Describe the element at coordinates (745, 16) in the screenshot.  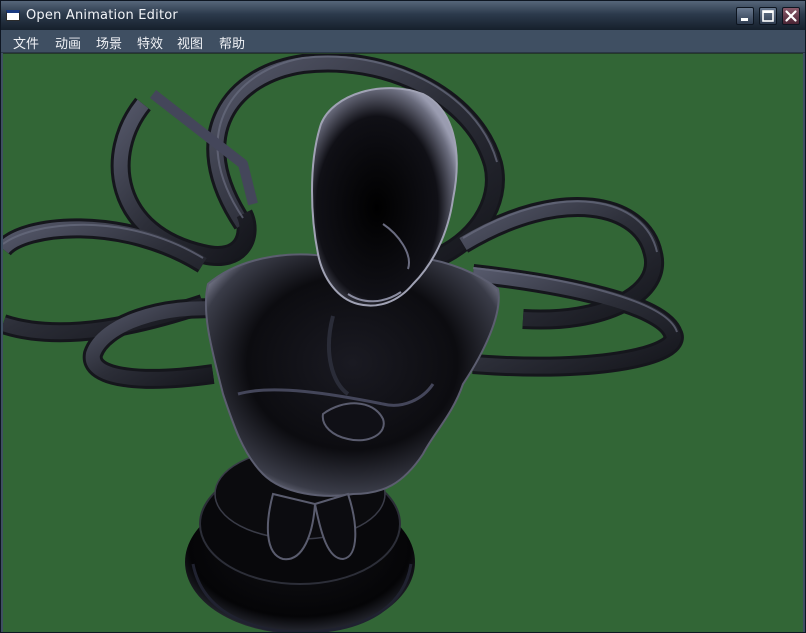
I see `minimize-button` at that location.